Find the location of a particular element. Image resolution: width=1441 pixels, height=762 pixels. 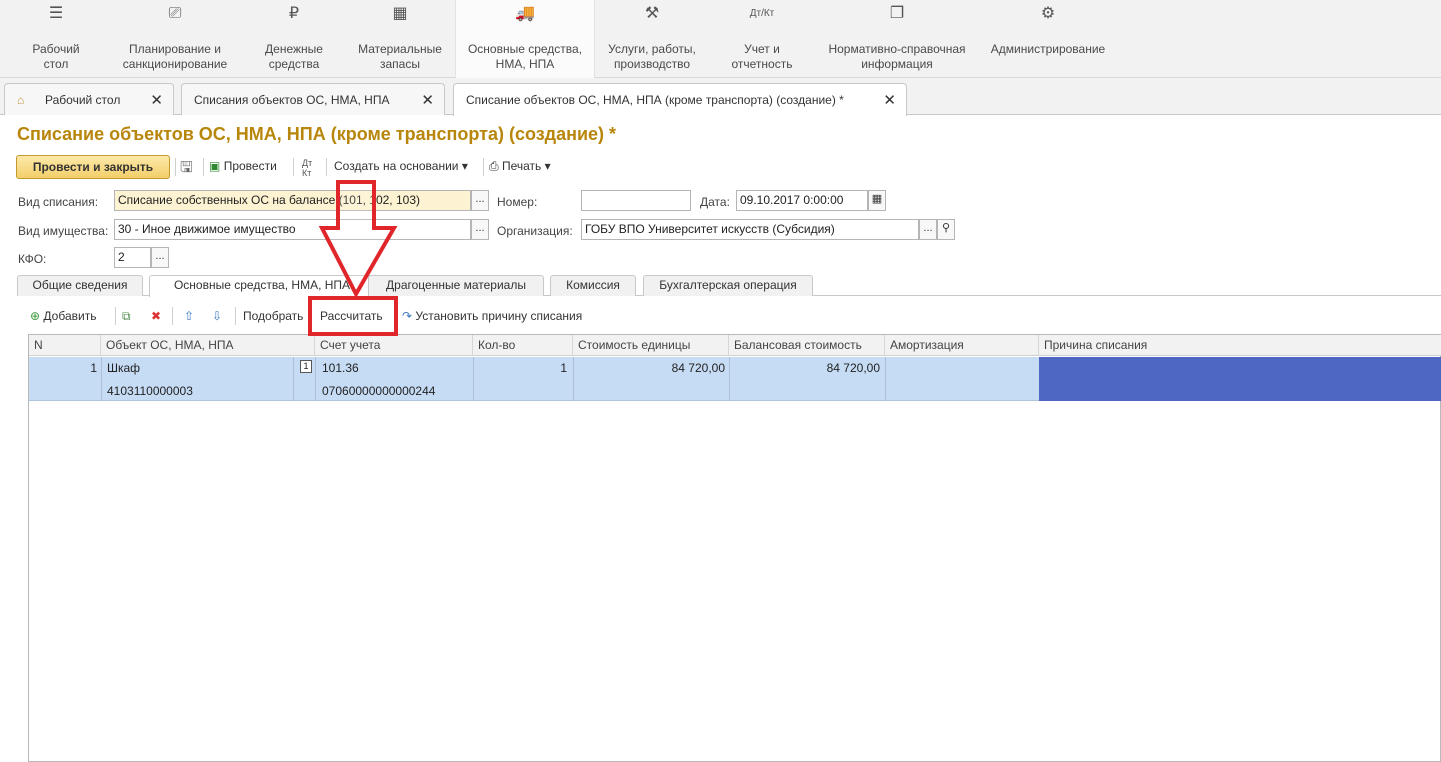

column-header-account: Счет учета is located at coordinates (394, 345).